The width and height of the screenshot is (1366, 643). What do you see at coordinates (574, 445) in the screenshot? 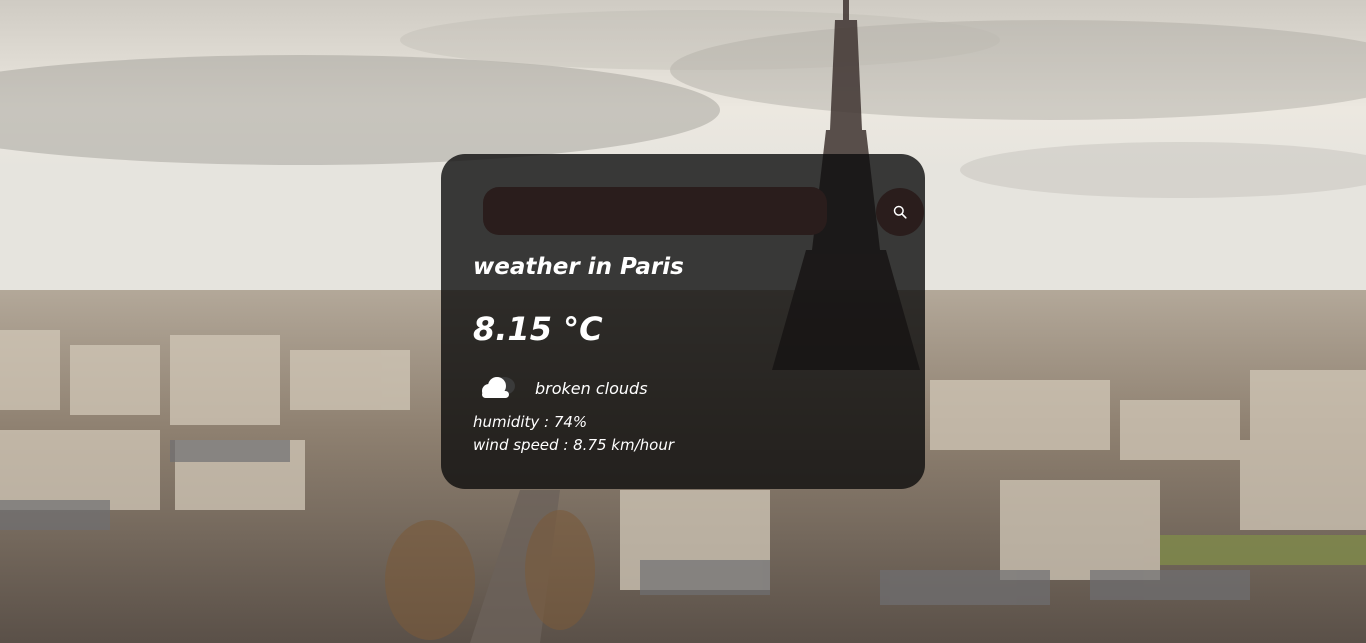
I see `wind-speed: wind speed : 8.75 km/hour` at bounding box center [574, 445].